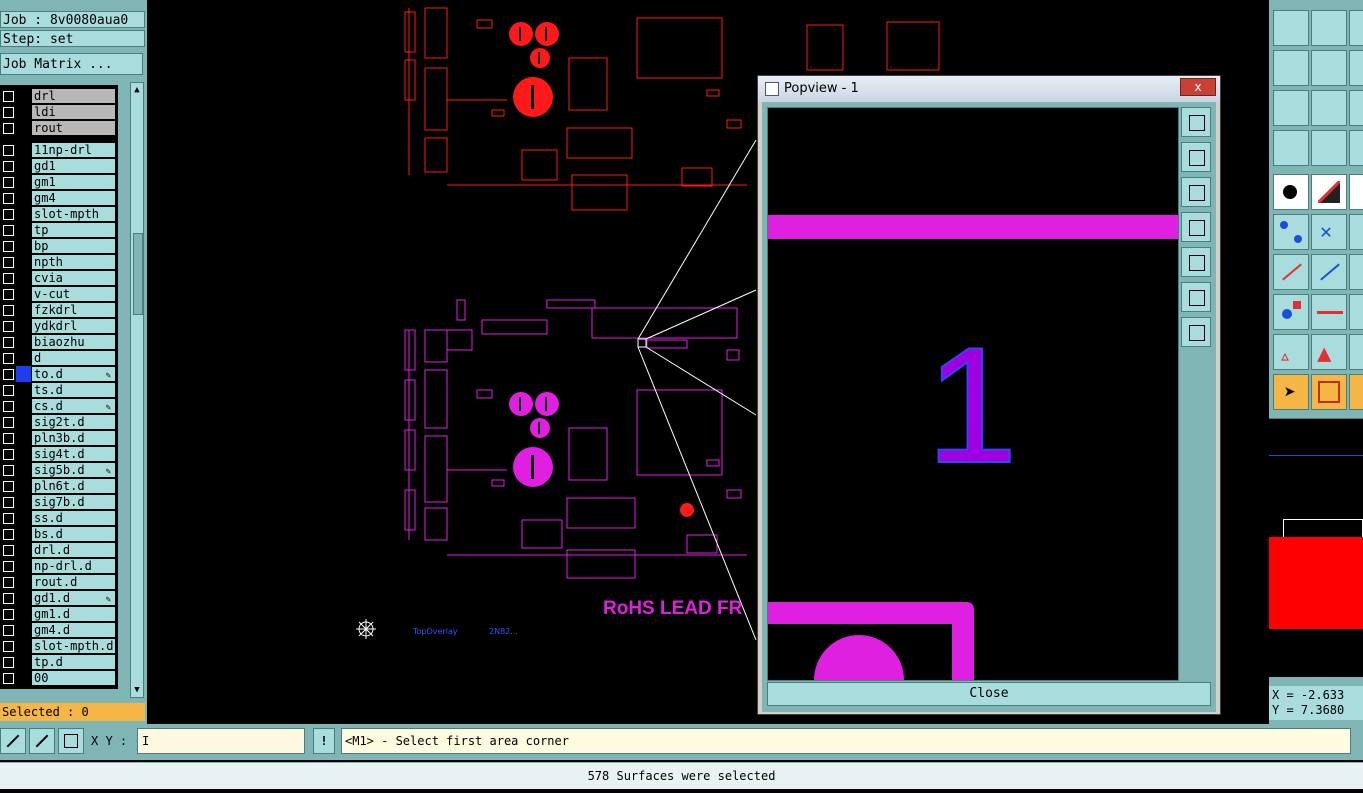 The width and height of the screenshot is (1363, 793). What do you see at coordinates (58, 470) in the screenshot?
I see `layer-row: sig5b.d ✎` at bounding box center [58, 470].